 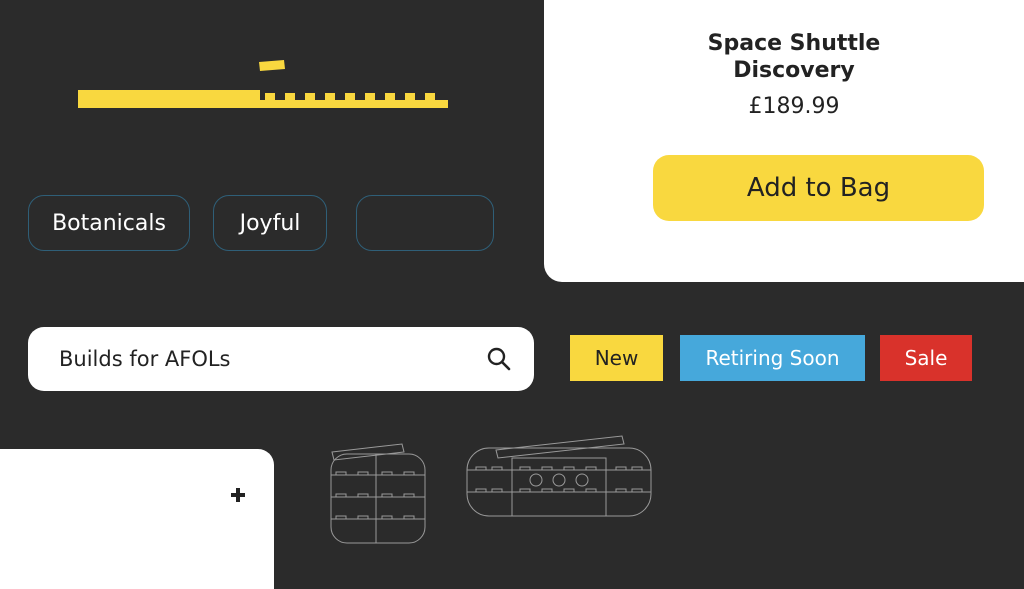 I want to click on badge-retiring-soon: Retiring Soon, so click(x=772, y=358).